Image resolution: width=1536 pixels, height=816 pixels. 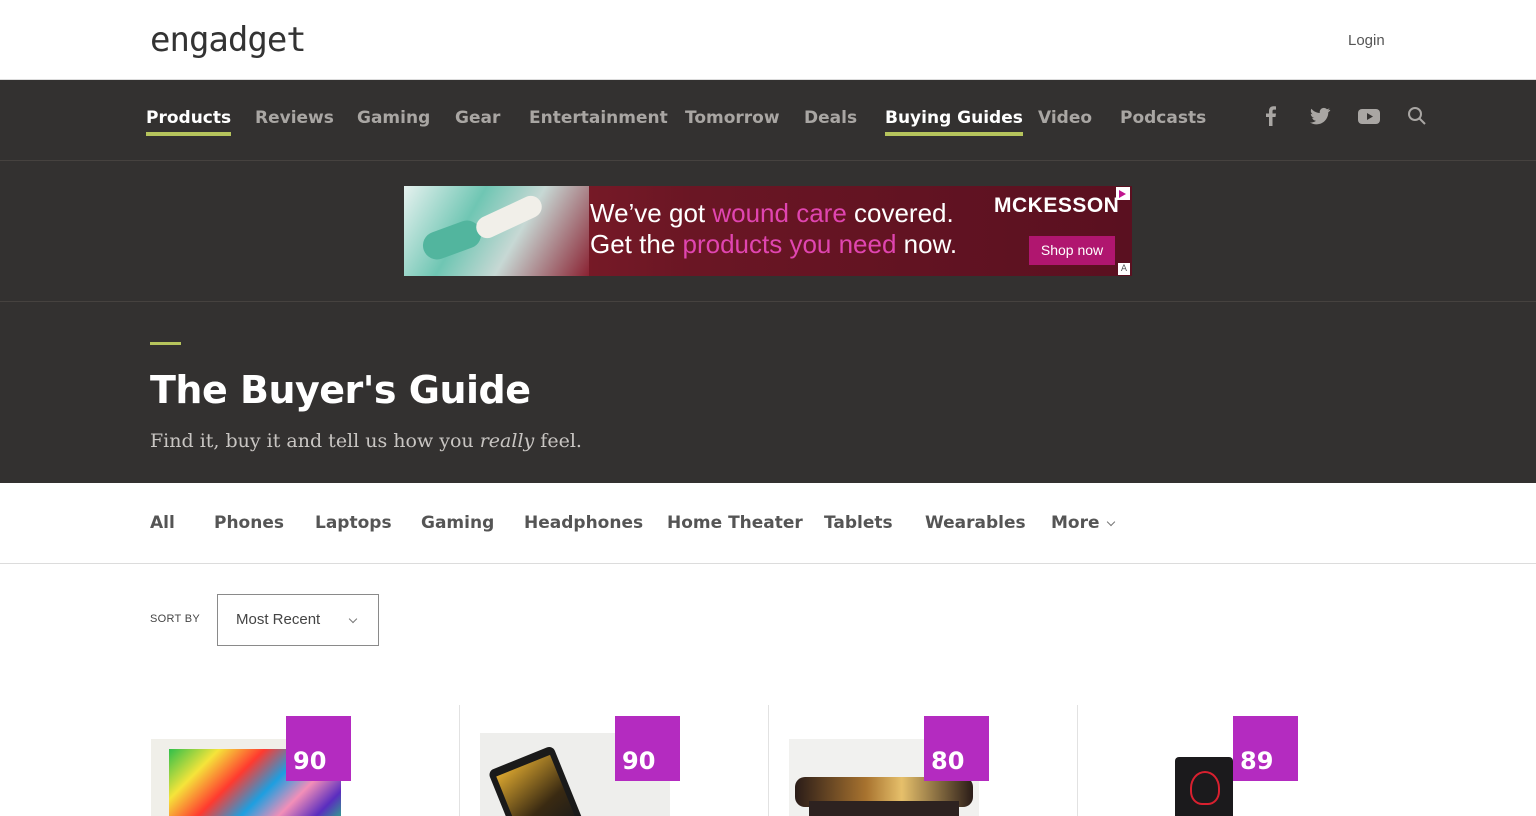 What do you see at coordinates (858, 523) in the screenshot?
I see `tab-tablets: Tablets` at bounding box center [858, 523].